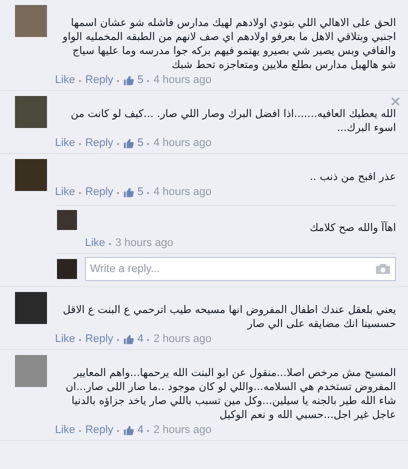 Image resolution: width=408 pixels, height=469 pixels. What do you see at coordinates (228, 44) in the screenshot?
I see `comment-text: الحق على الاهالي اللي بتودي اولادهم لهيك مدارس فاشله شو عشان اسمها اجنبي وبتلاقي الاهل ما بعرفو اولادهم اي صف لانهم من الطبقه المخمليه الواو والفافي وبس يصير شي بصيرو يهتمو فيهم بركه جوا مدرسه وما عليها سياج شو هالهبل مدارس بطلع ملايين ومتعاجزه تحط شبك` at bounding box center [228, 44].